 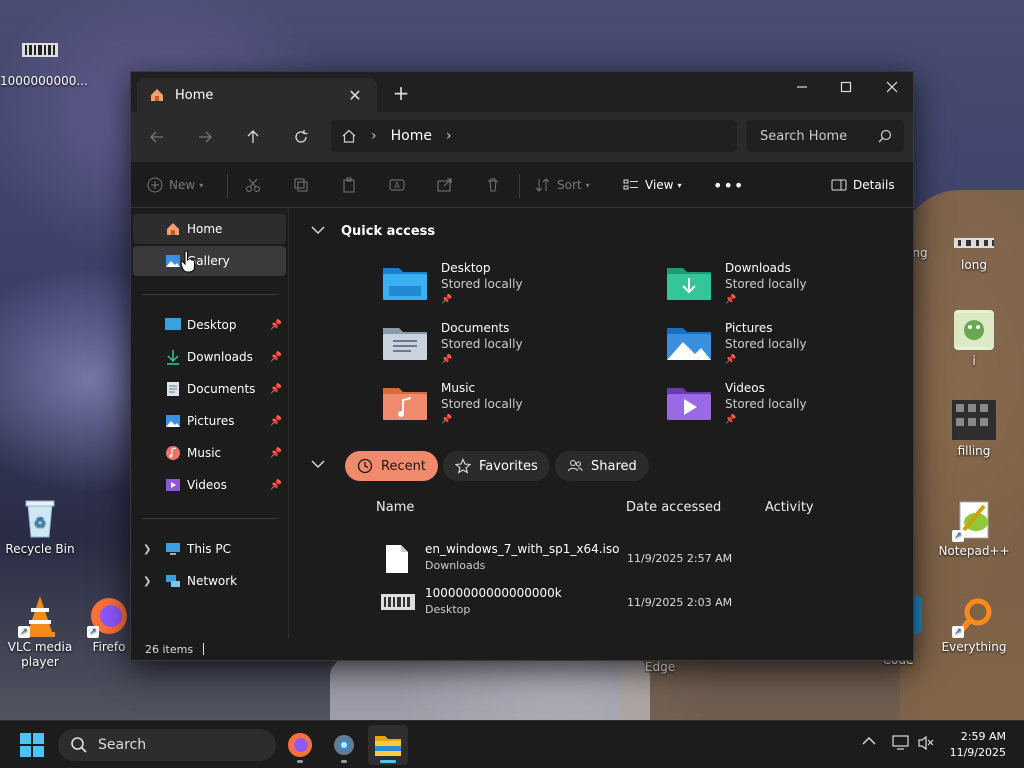 What do you see at coordinates (173, 549) in the screenshot?
I see `computer-icon` at bounding box center [173, 549].